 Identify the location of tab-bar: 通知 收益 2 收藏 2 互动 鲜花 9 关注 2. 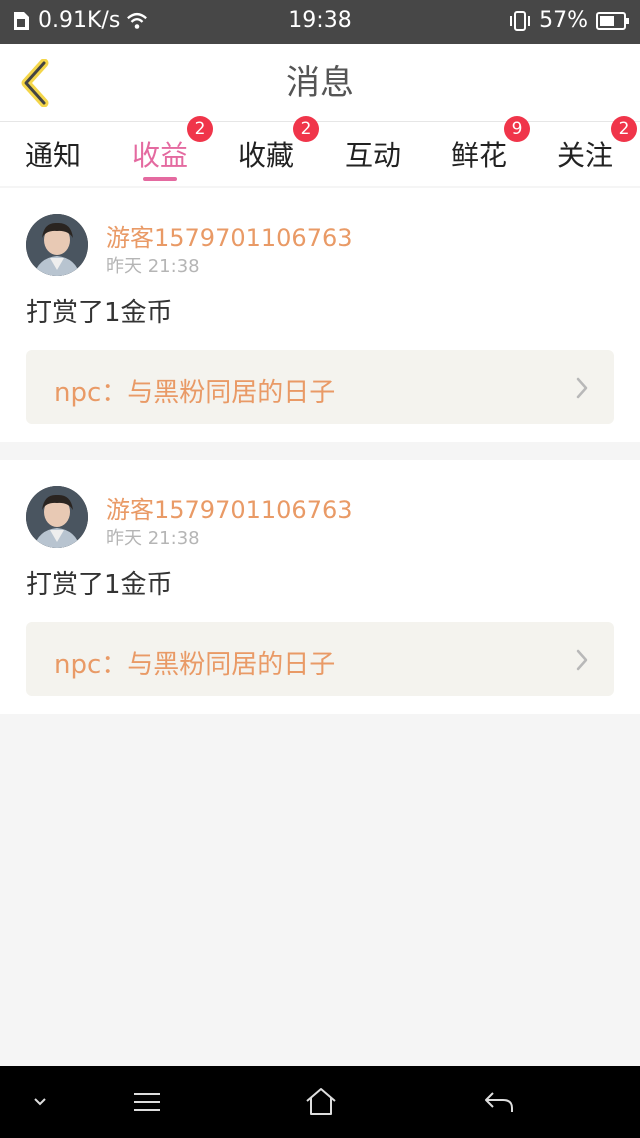
(320, 151).